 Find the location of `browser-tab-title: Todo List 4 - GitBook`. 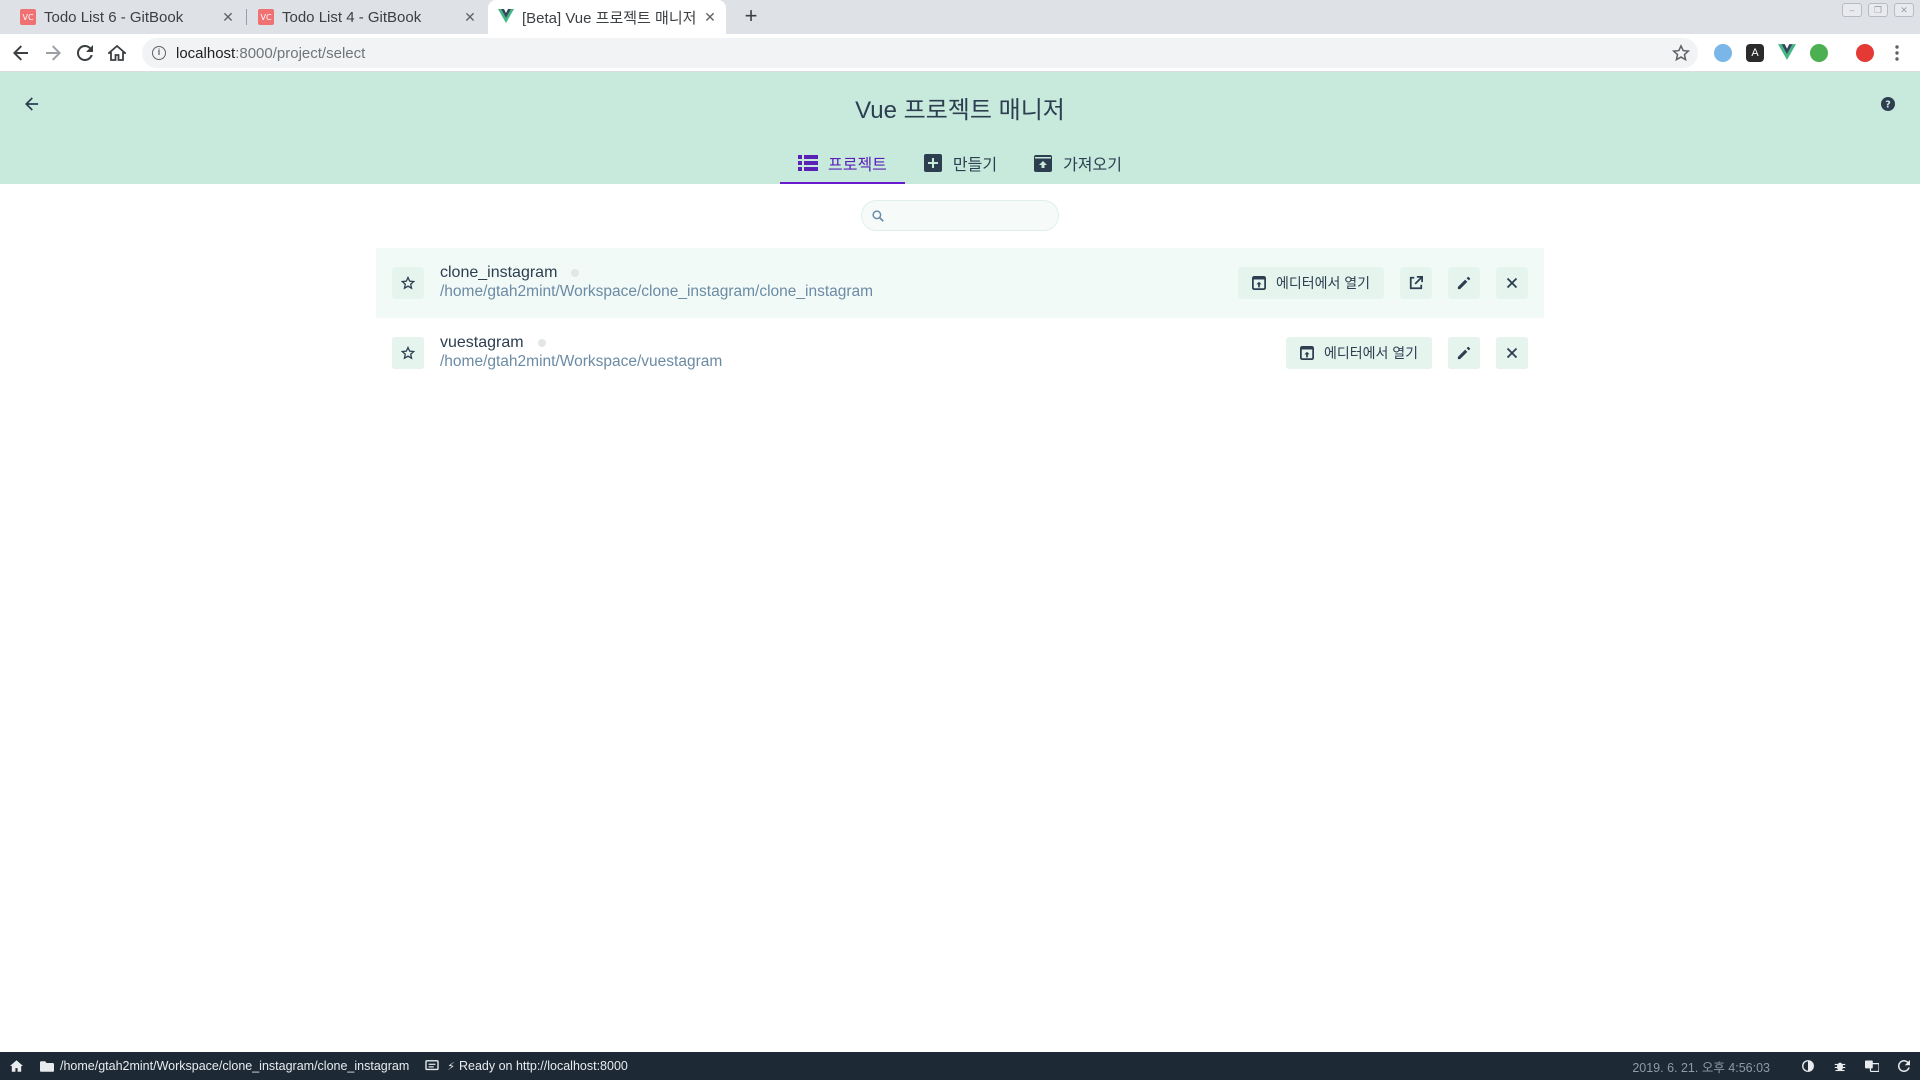

browser-tab-title: Todo List 4 - GitBook is located at coordinates (352, 17).